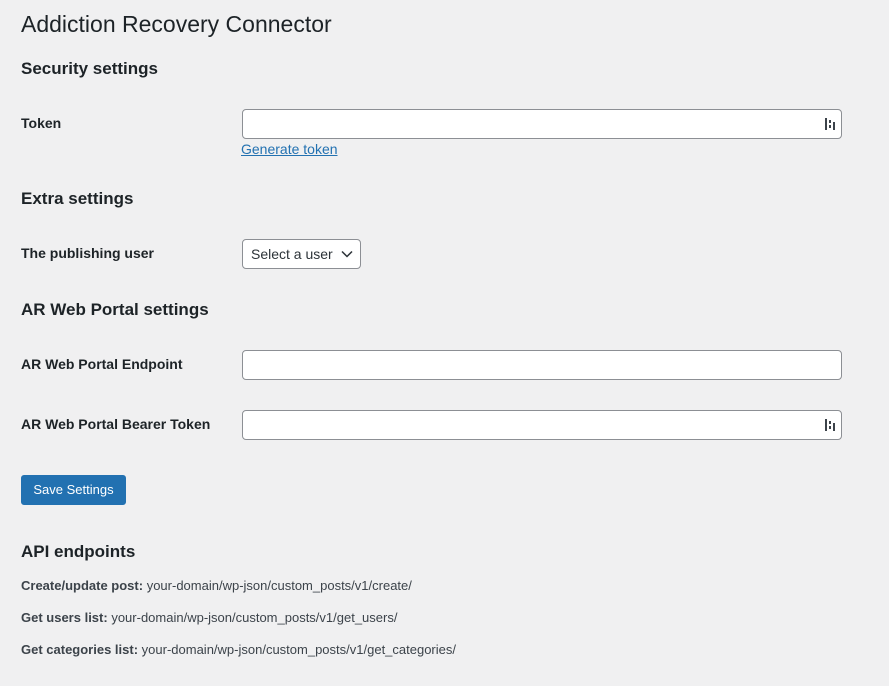 The width and height of the screenshot is (889, 686). I want to click on extra-settings-heading: Extra settings, so click(77, 198).